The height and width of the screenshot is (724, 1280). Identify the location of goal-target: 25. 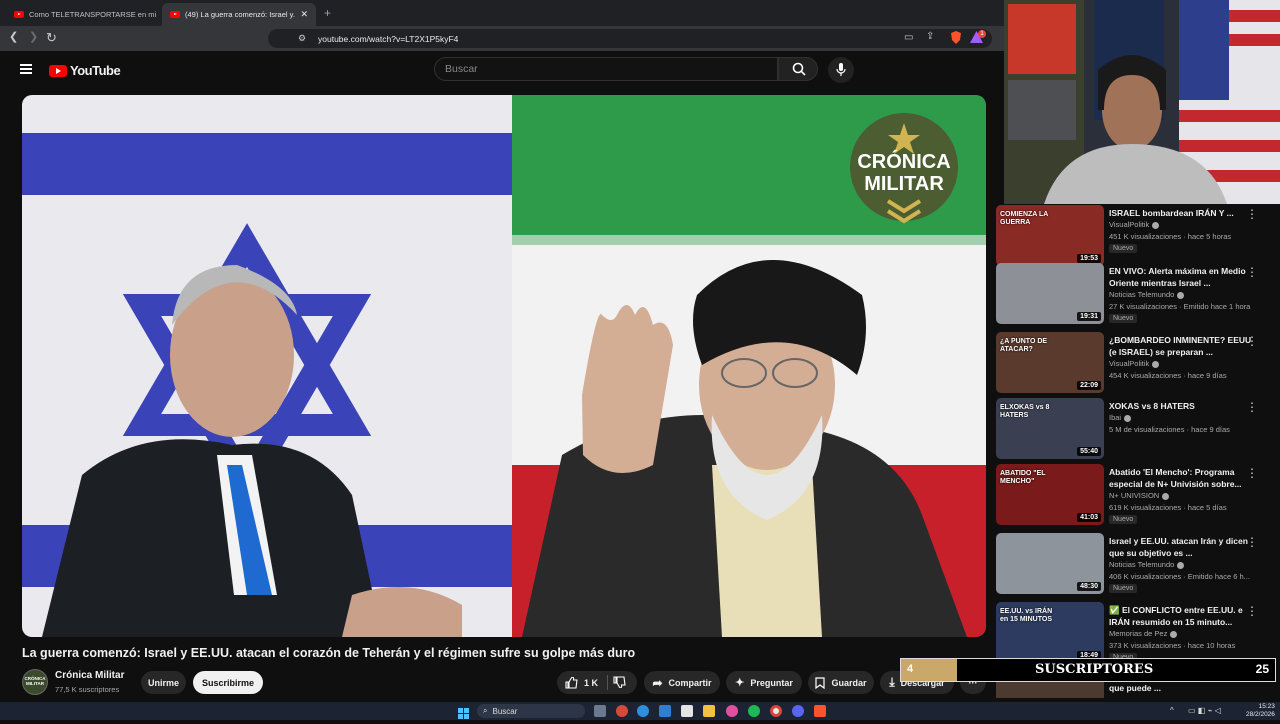
(1262, 669).